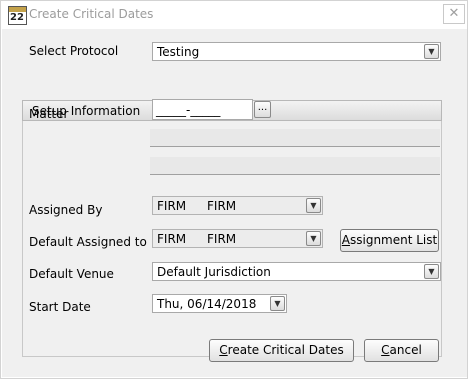  Describe the element at coordinates (234, 15) in the screenshot. I see `title-bar: 22 Create Critical Dates ✕` at that location.